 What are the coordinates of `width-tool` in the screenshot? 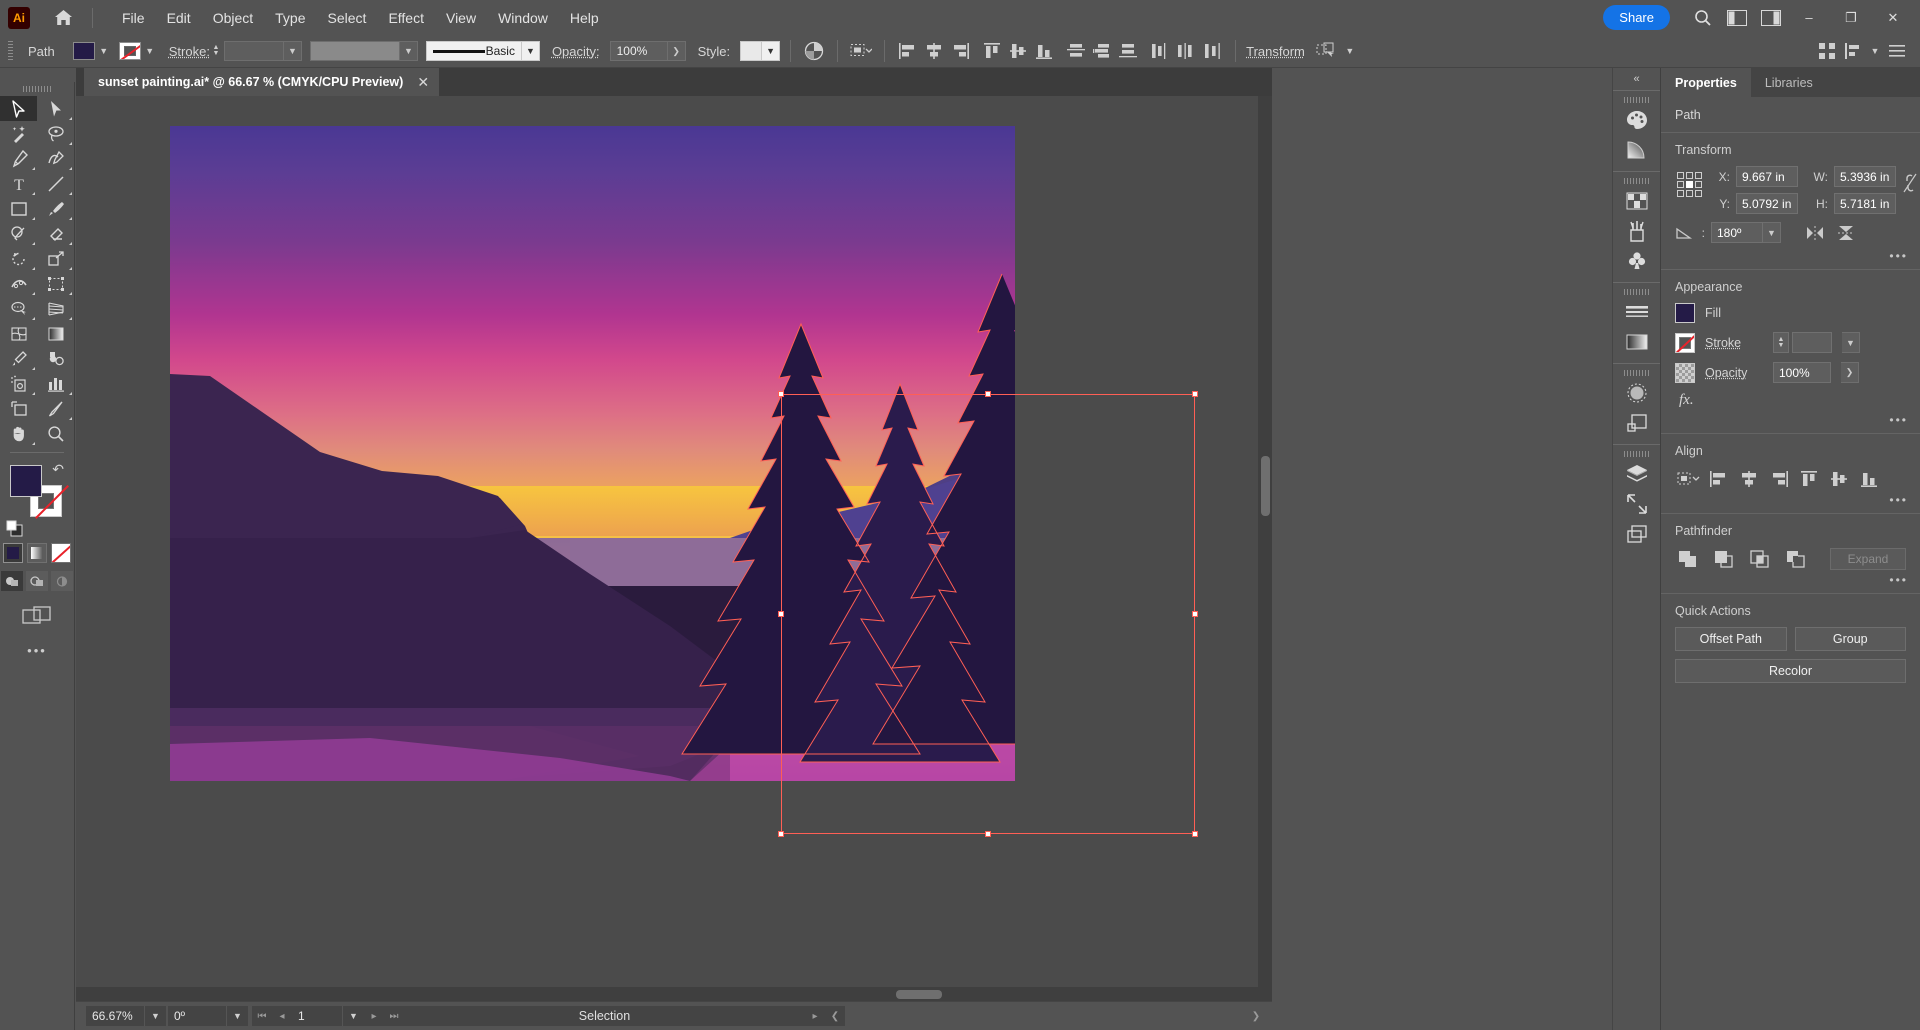 It's located at (18, 283).